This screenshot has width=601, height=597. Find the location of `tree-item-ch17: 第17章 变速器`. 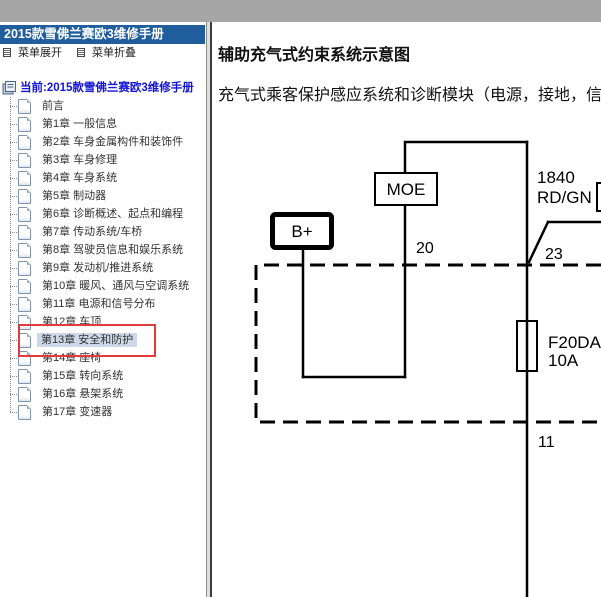

tree-item-ch17: 第17章 变速器 is located at coordinates (103, 412).